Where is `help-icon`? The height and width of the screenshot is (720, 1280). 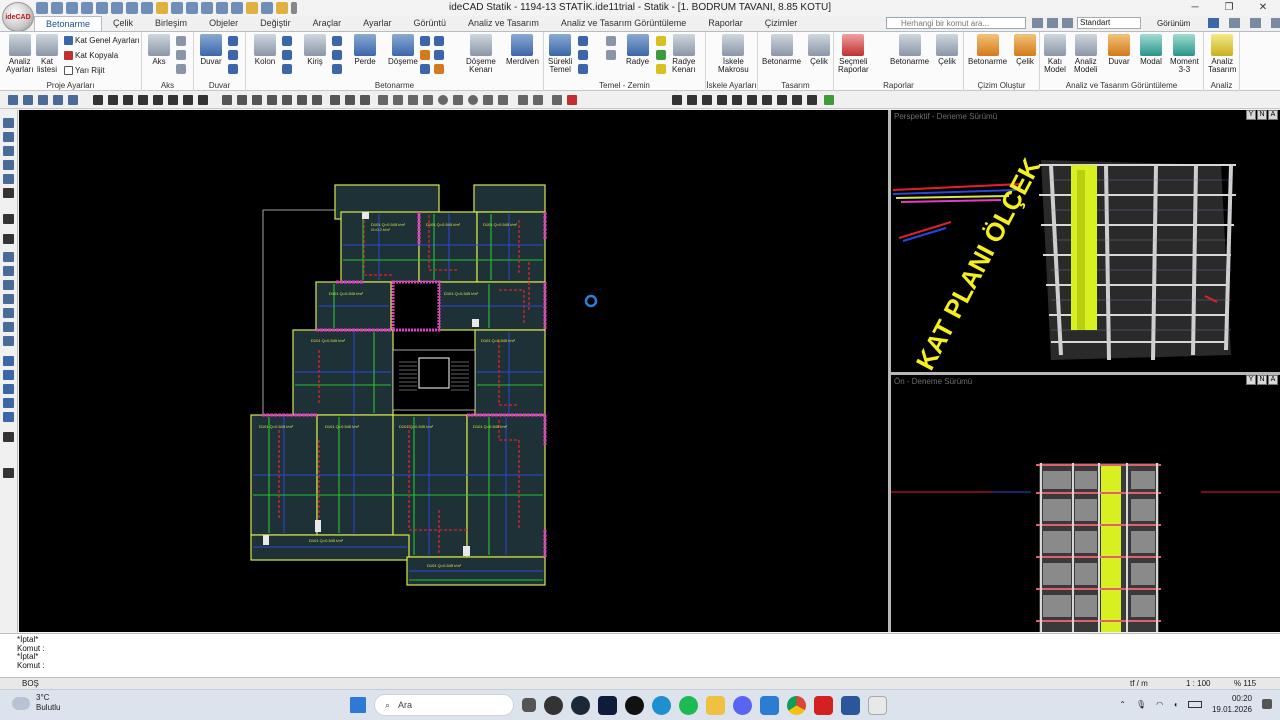
help-icon is located at coordinates (1214, 23).